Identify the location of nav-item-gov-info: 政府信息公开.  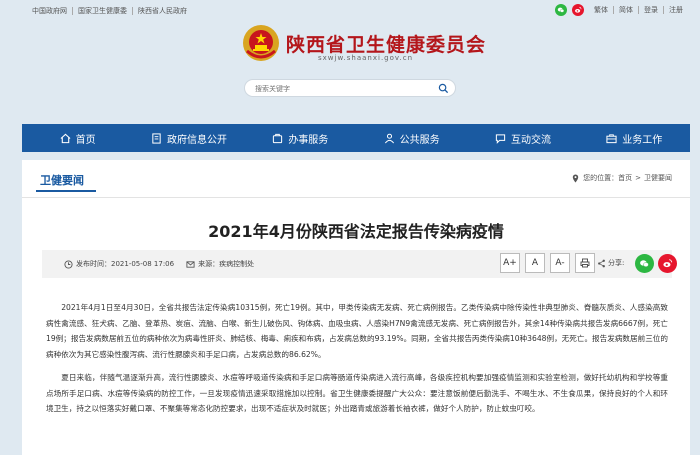
(188, 138).